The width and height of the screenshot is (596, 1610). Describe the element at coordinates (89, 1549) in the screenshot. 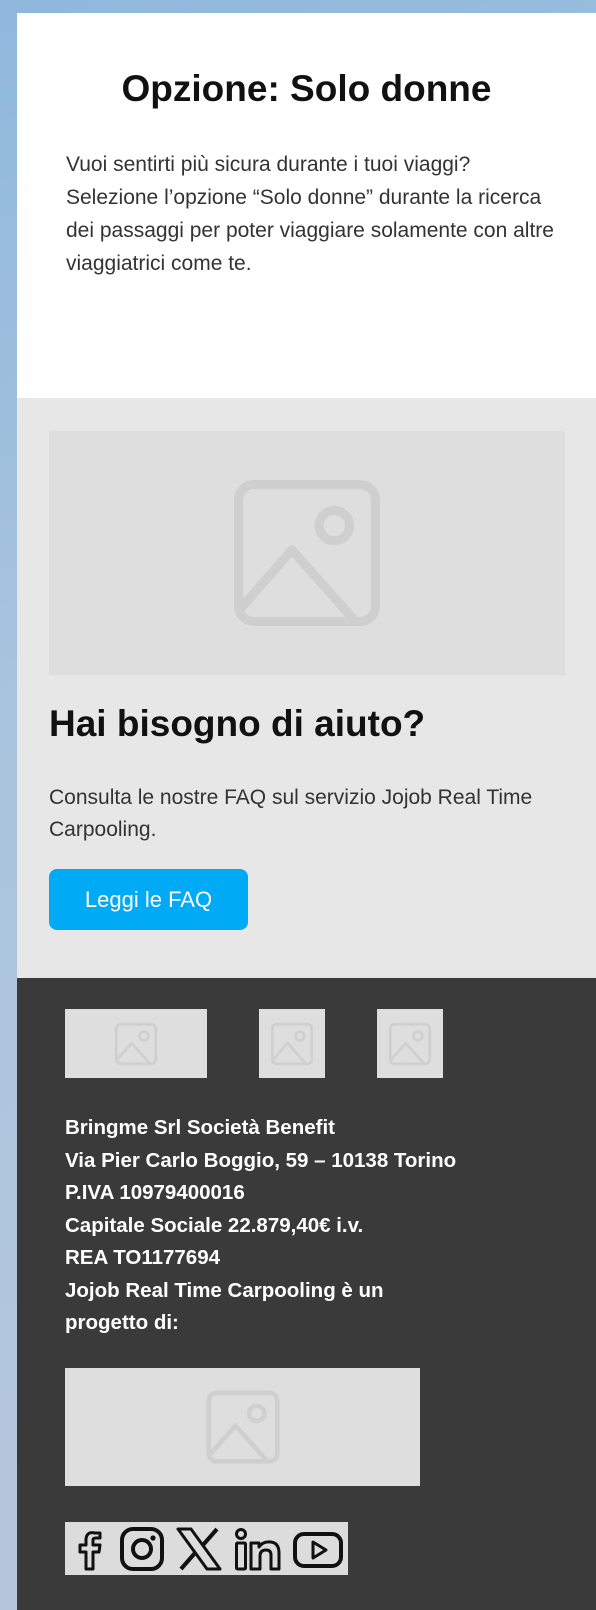

I see `facebook-icon` at that location.